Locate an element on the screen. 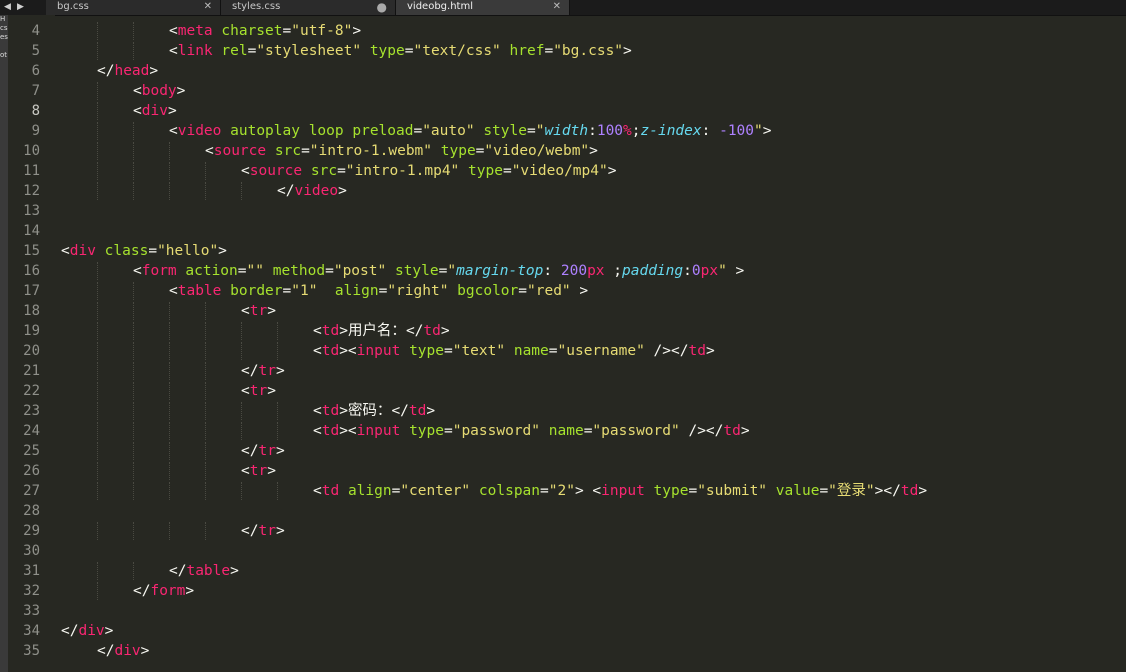 Image resolution: width=1126 pixels, height=672 pixels. code-line: <td>密码：</td> is located at coordinates (374, 411).